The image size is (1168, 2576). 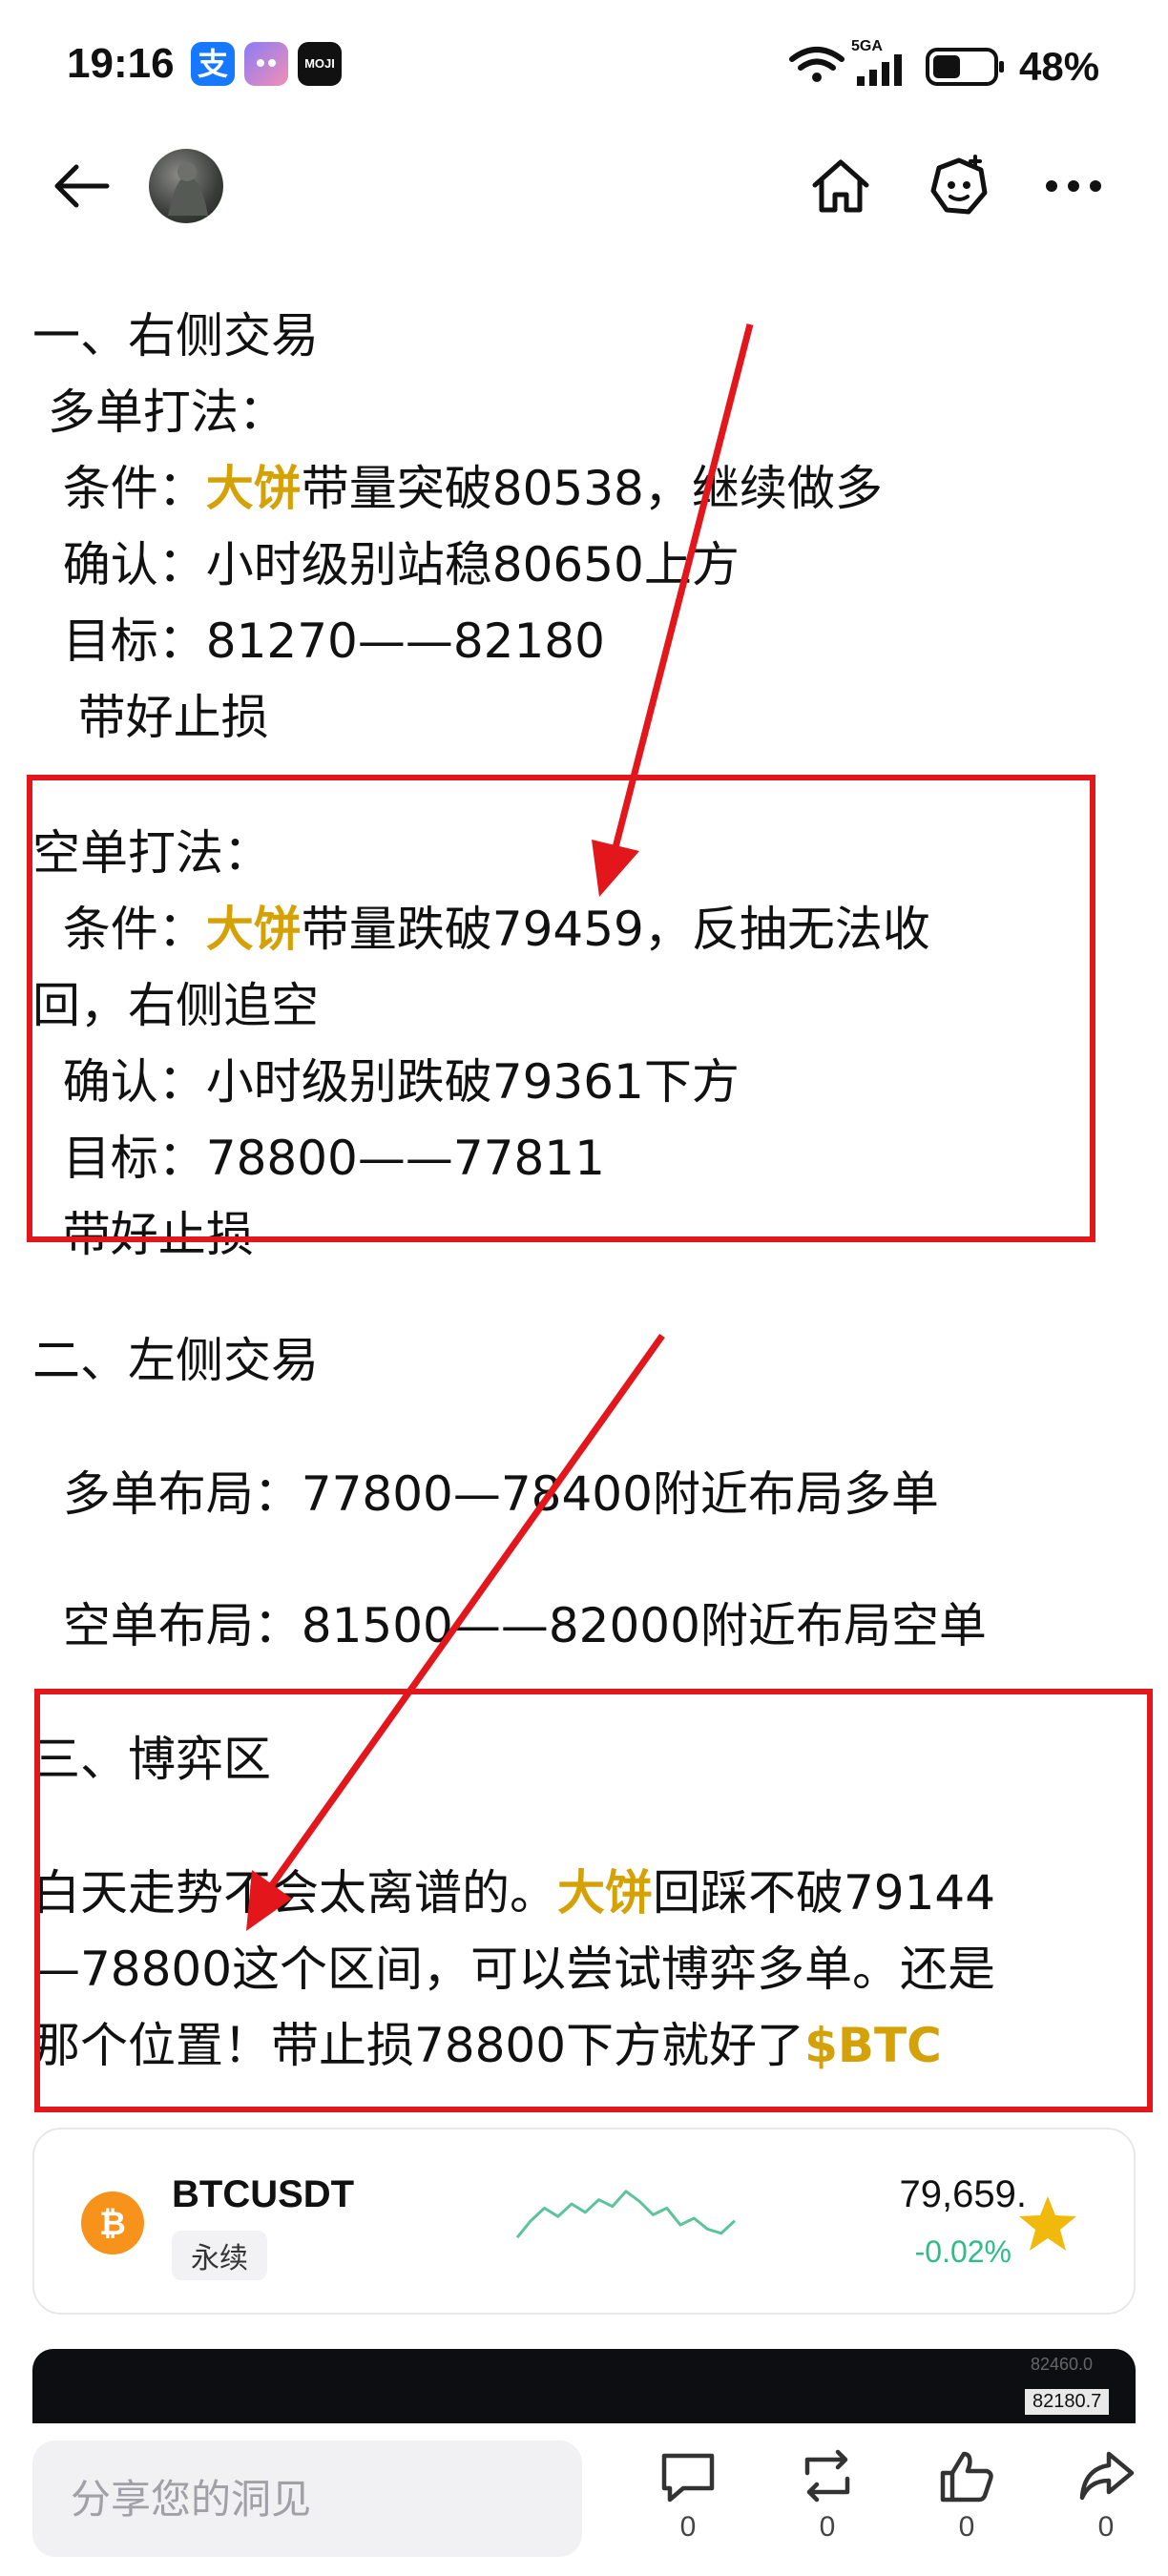 What do you see at coordinates (219, 2255) in the screenshot?
I see `contract-type-badge: 永续` at bounding box center [219, 2255].